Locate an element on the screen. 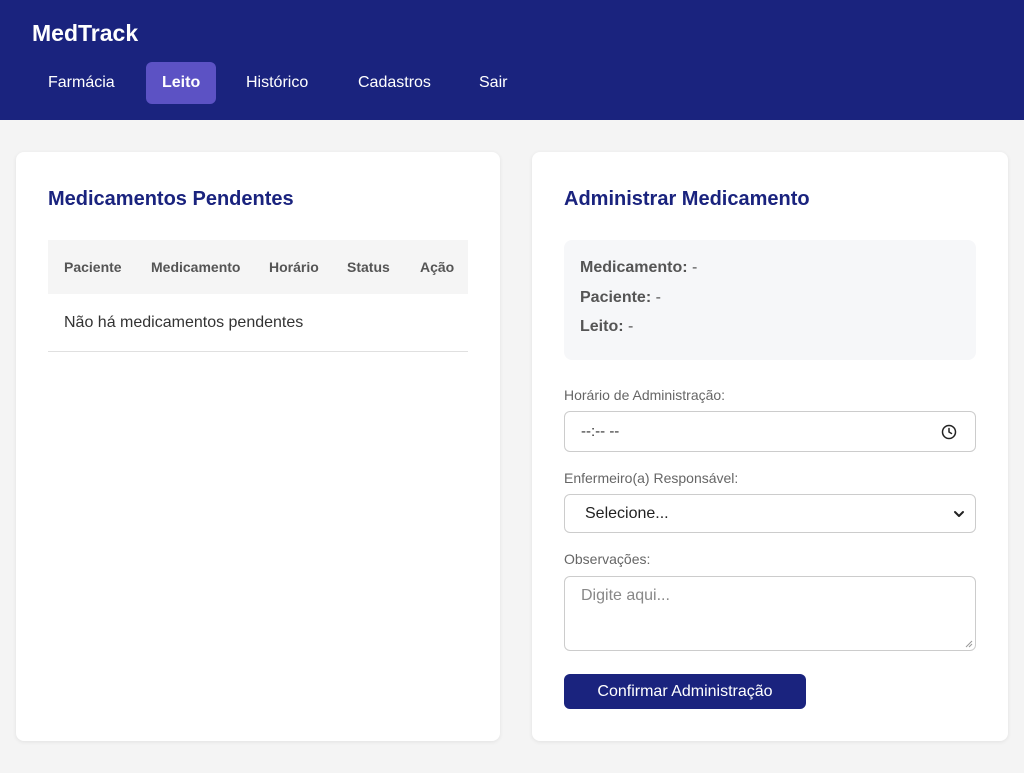 The image size is (1024, 773). nav-item-farmacia: Farmácia is located at coordinates (81, 83).